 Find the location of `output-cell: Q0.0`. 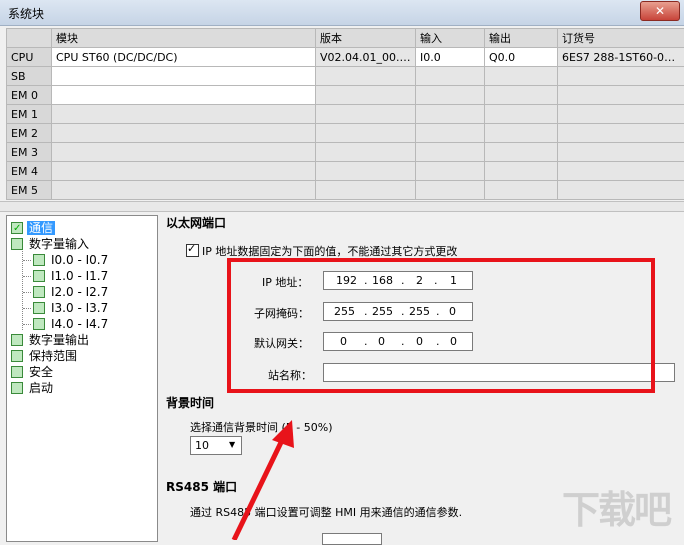

output-cell: Q0.0 is located at coordinates (521, 57).